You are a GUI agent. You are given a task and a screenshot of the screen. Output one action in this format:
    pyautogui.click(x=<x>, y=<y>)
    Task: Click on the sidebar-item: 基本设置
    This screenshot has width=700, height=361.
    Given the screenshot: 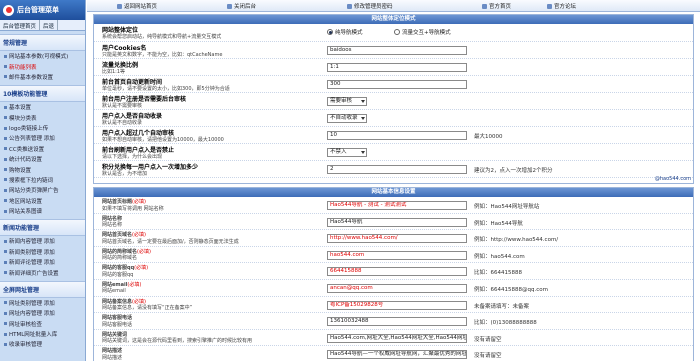 What is the action you would take?
    pyautogui.click(x=42, y=107)
    